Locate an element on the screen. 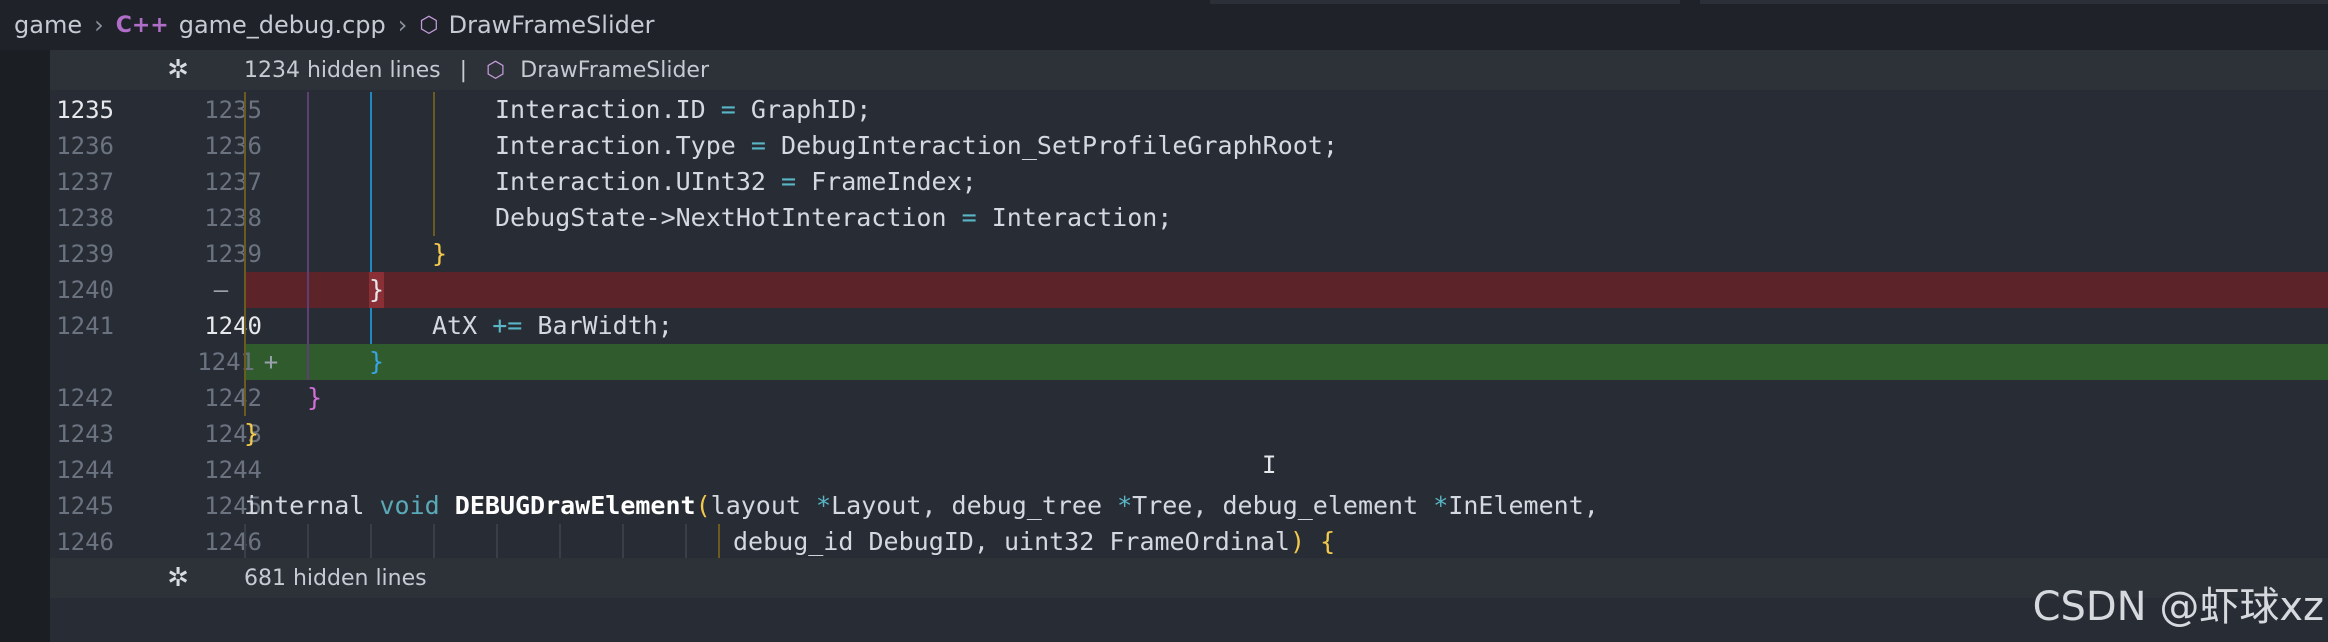  hidden-lines-count: 681 hidden lines is located at coordinates (335, 578).